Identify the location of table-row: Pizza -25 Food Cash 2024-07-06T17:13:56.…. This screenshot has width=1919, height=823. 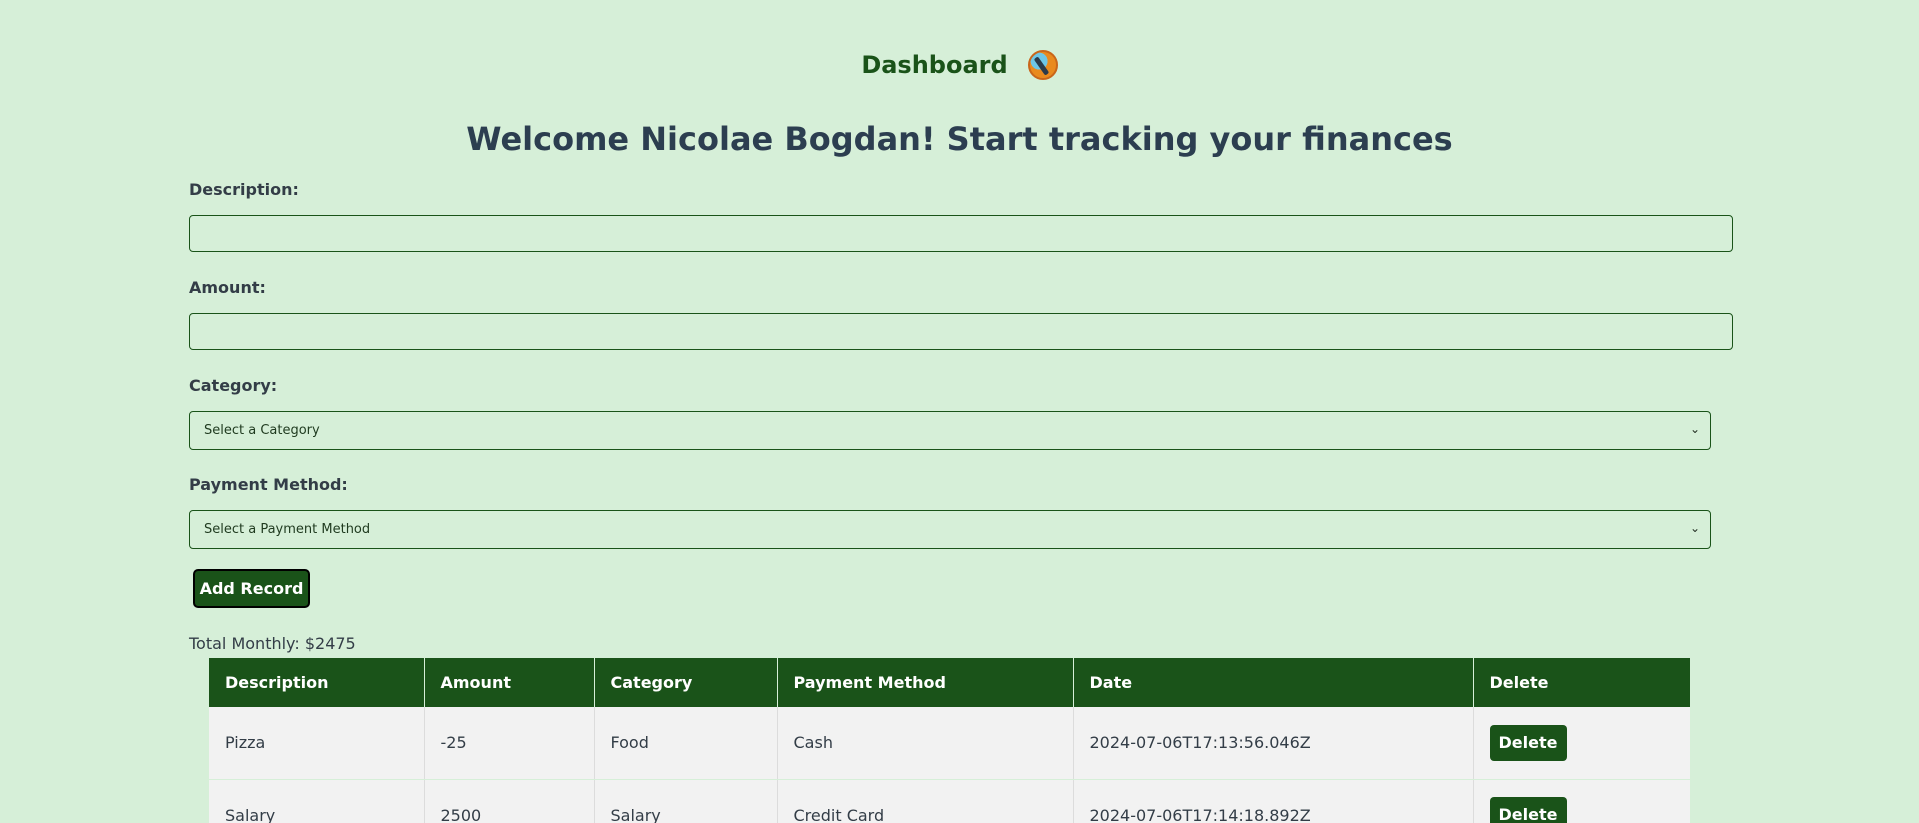
(949, 743).